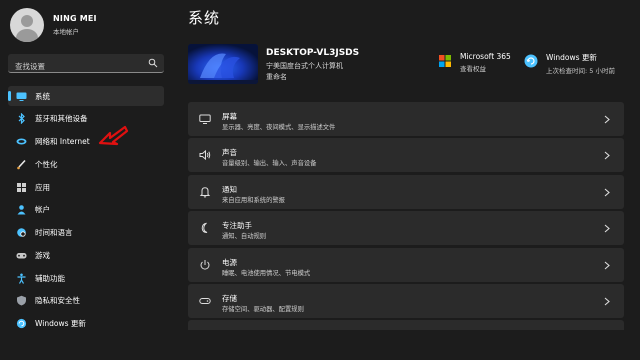 The width and height of the screenshot is (640, 360). What do you see at coordinates (73, 66) in the screenshot?
I see `search-input` at bounding box center [73, 66].